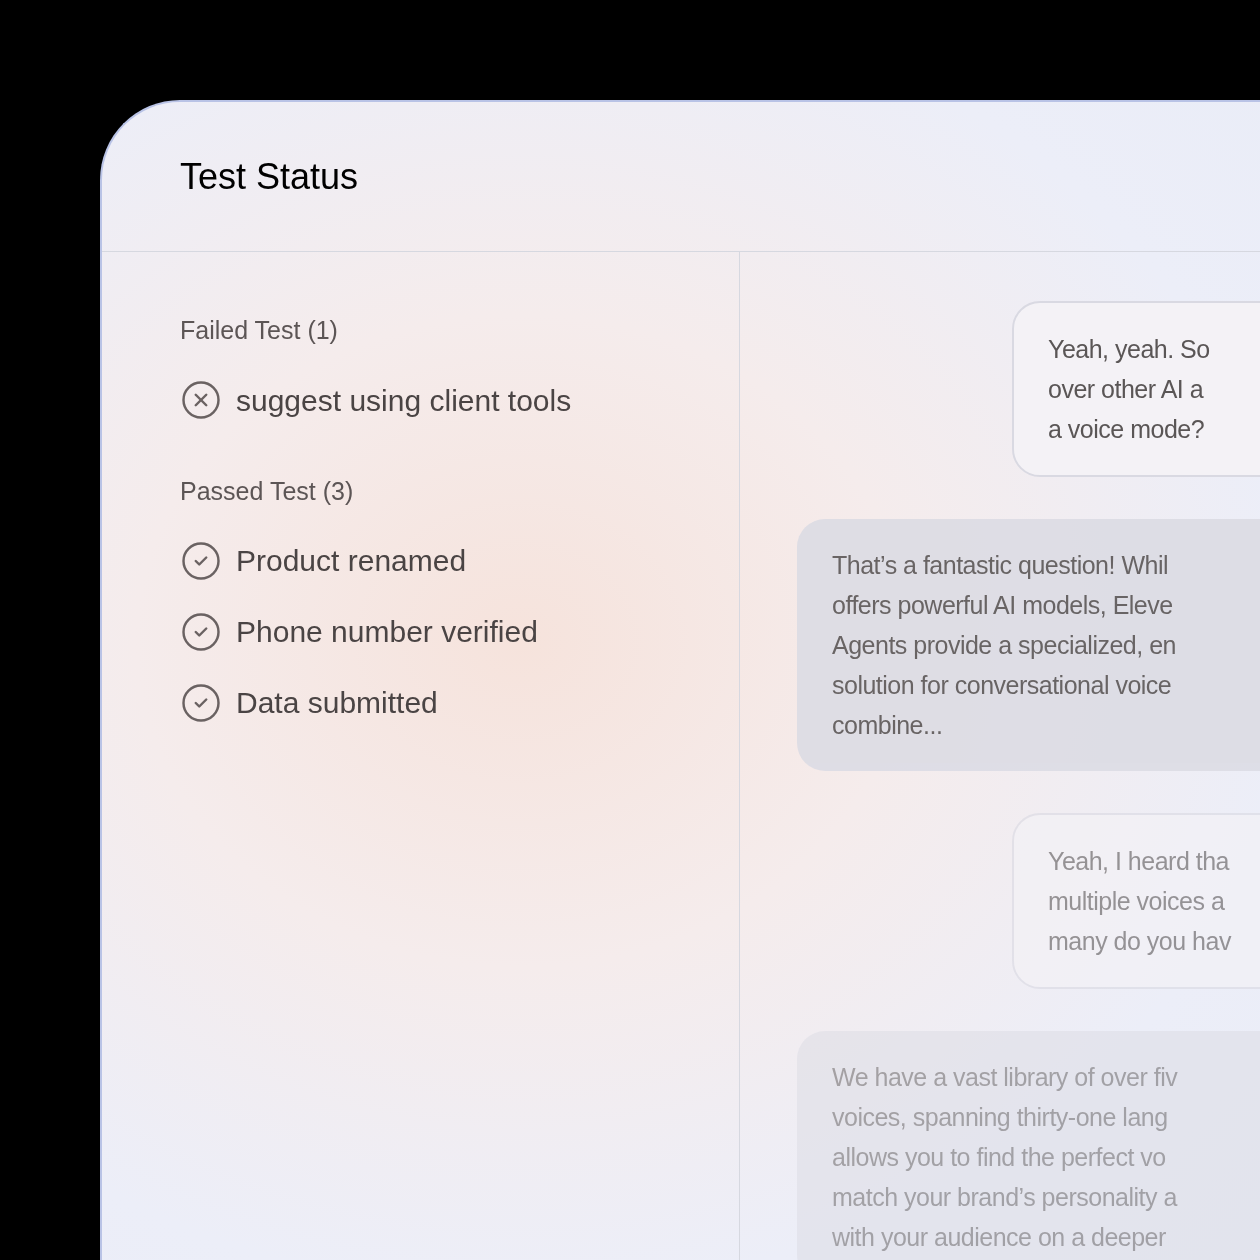 The height and width of the screenshot is (1260, 1260). What do you see at coordinates (1003, 605) in the screenshot?
I see `message-line: offers powerful AI models, Eleve` at bounding box center [1003, 605].